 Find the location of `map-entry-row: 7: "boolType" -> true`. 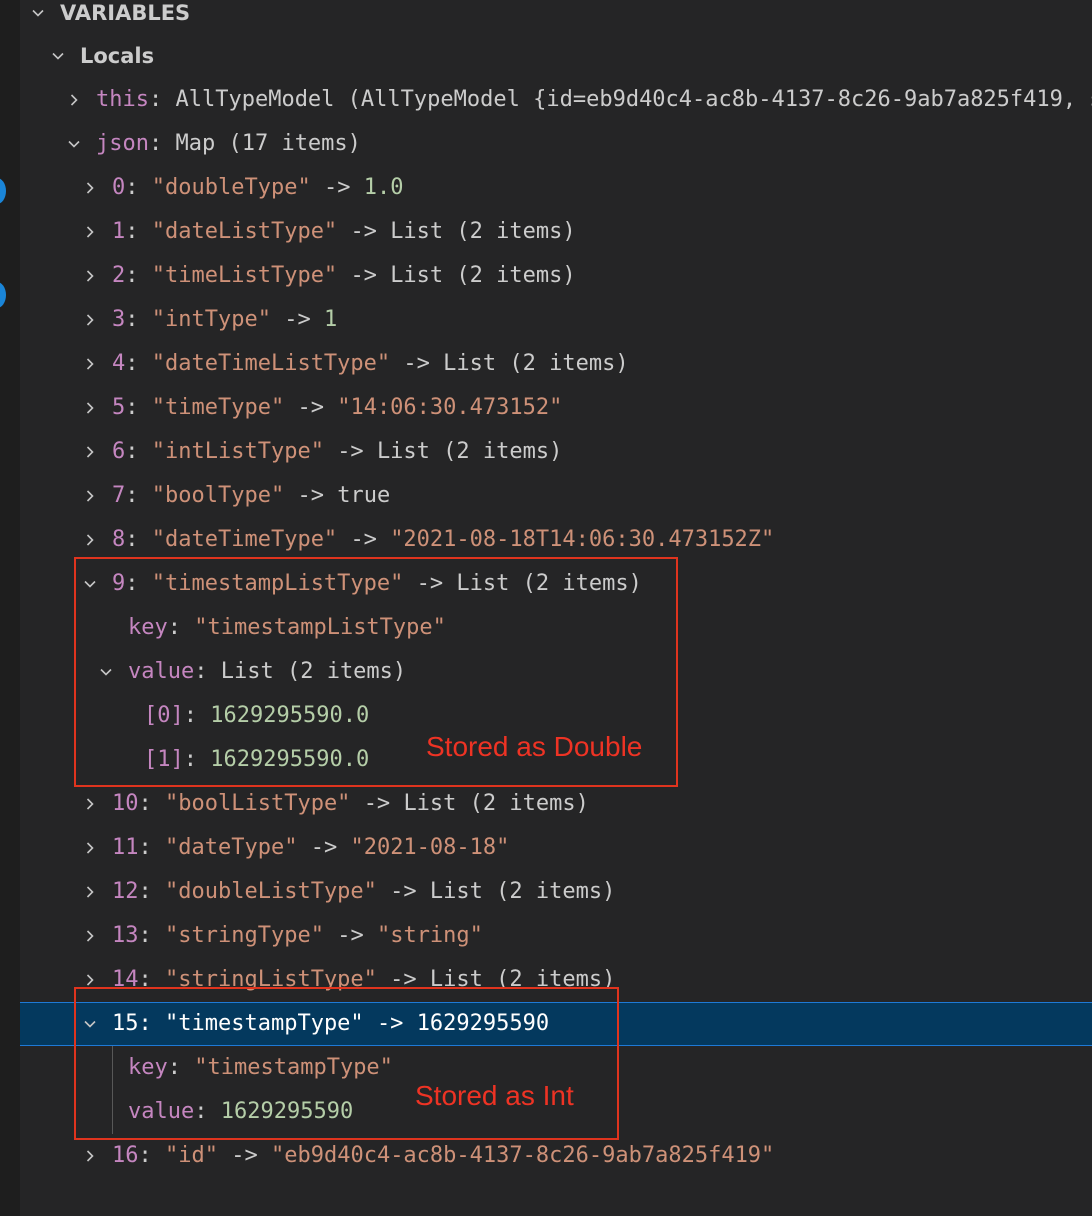

map-entry-row: 7: "boolType" -> true is located at coordinates (556, 496).